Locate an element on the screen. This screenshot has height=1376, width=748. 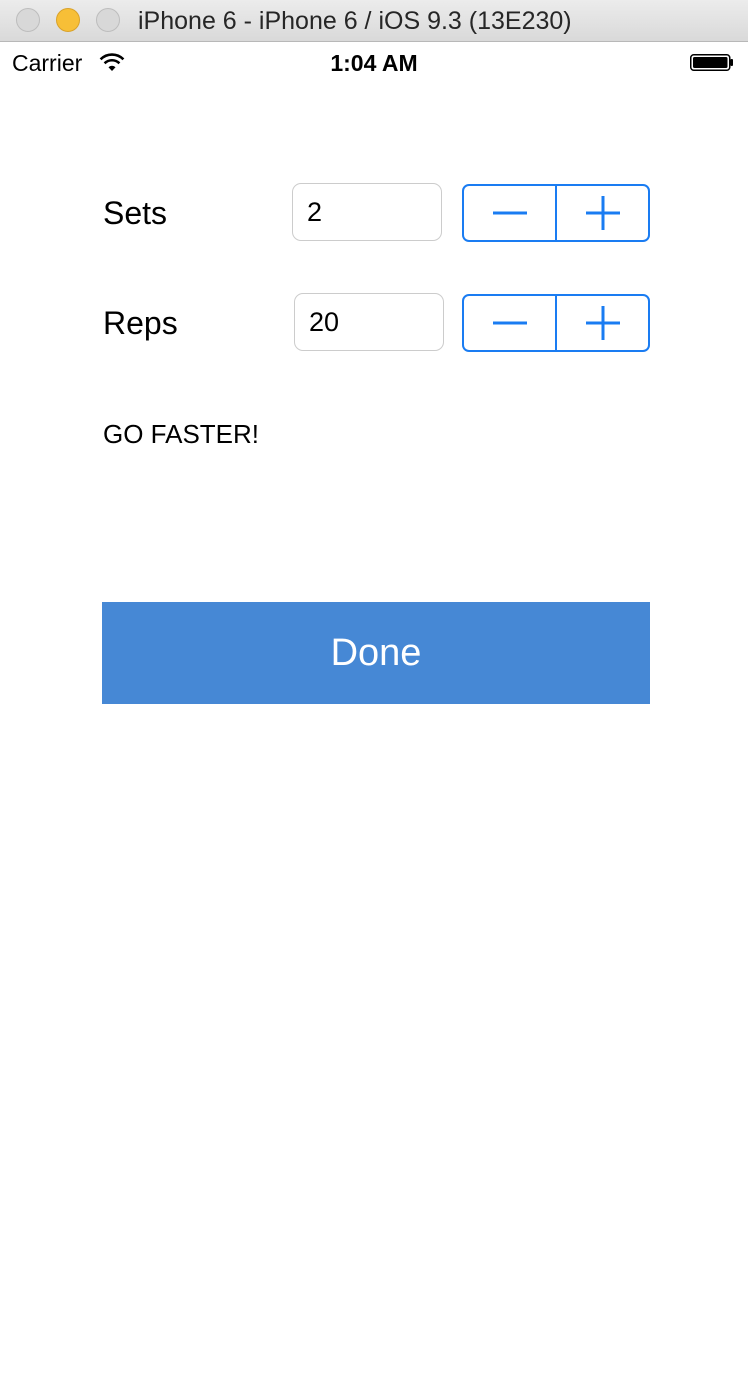
status-bar: Carrier 1:04 AM is located at coordinates (374, 62).